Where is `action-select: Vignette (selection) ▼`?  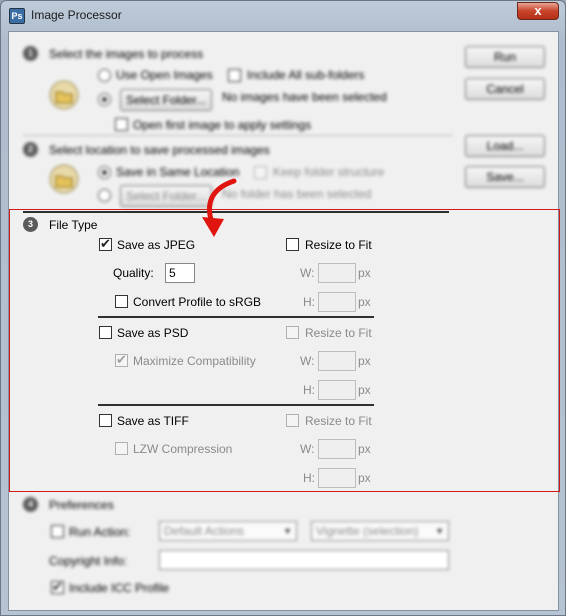
action-select: Vignette (selection) ▼ is located at coordinates (380, 531).